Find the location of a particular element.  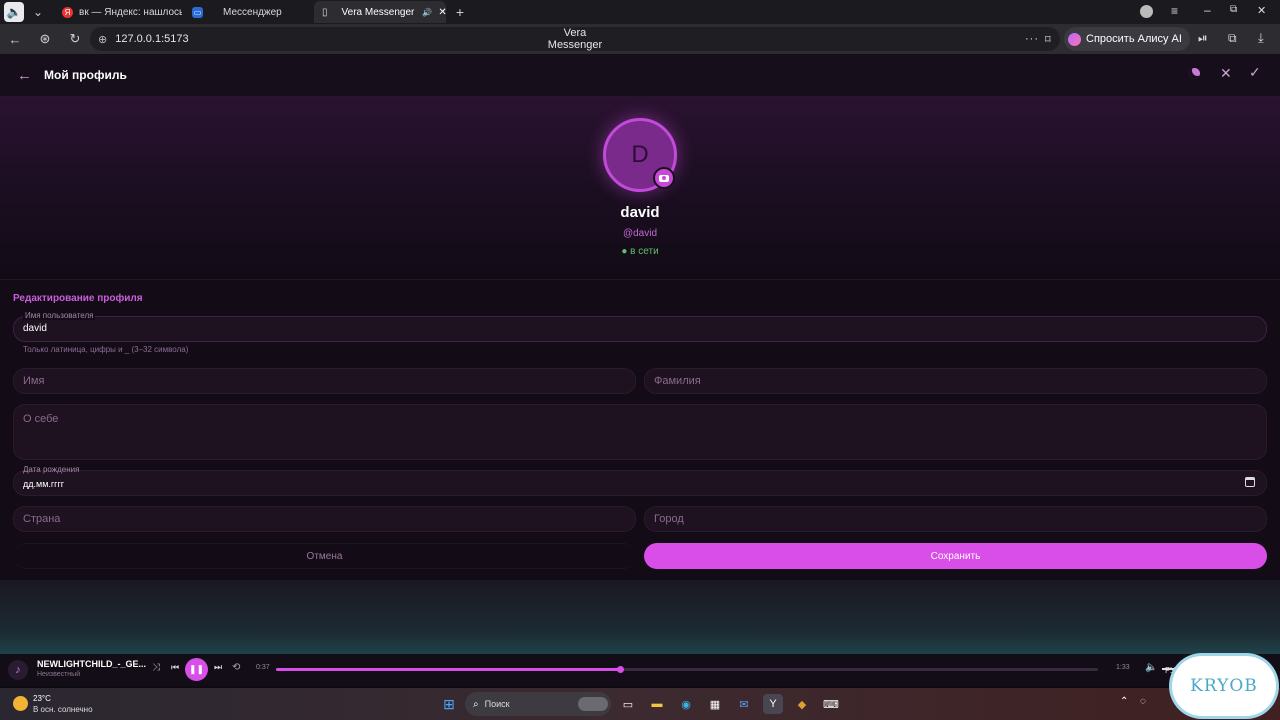

bookmark-icon: ⌑ is located at coordinates (1048, 39).